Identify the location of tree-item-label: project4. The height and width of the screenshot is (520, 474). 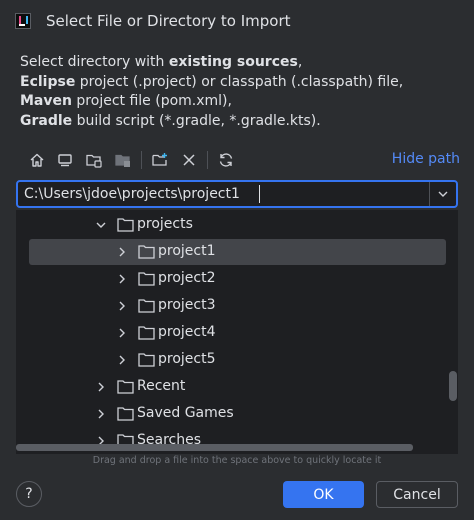
(187, 332).